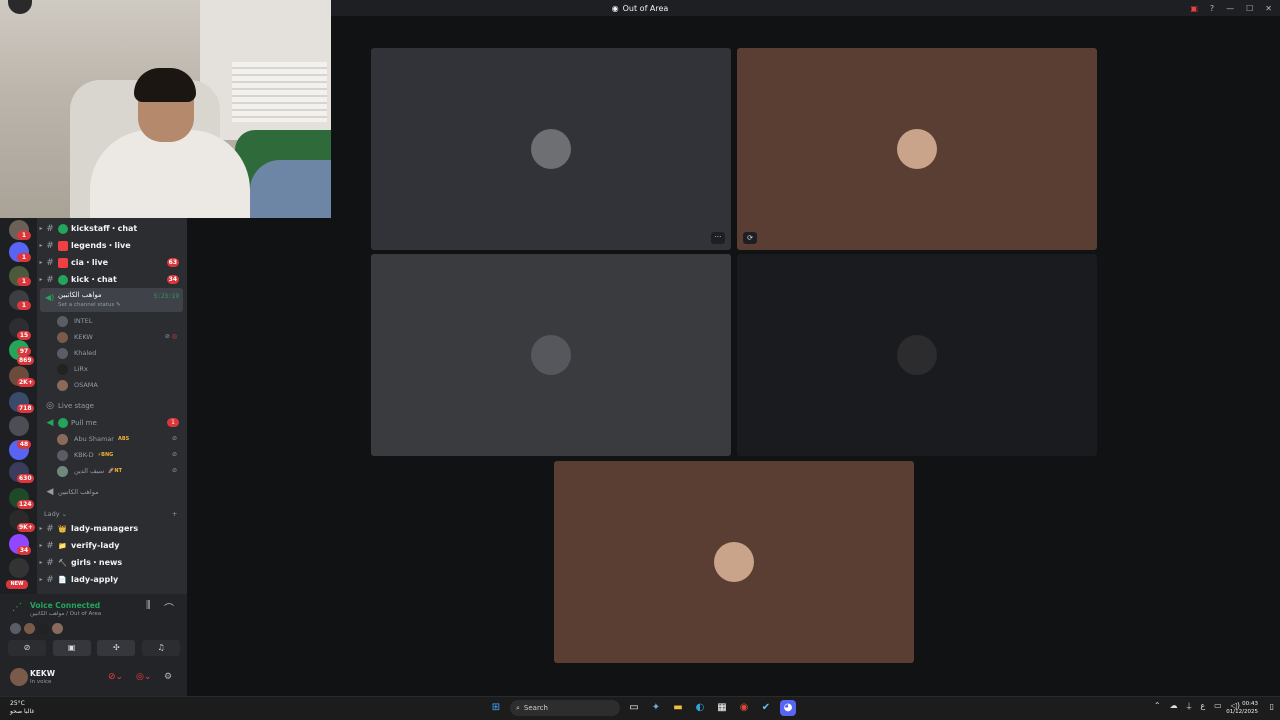 The image size is (1280, 720). I want to click on participant-tile: ⟳, so click(917, 149).